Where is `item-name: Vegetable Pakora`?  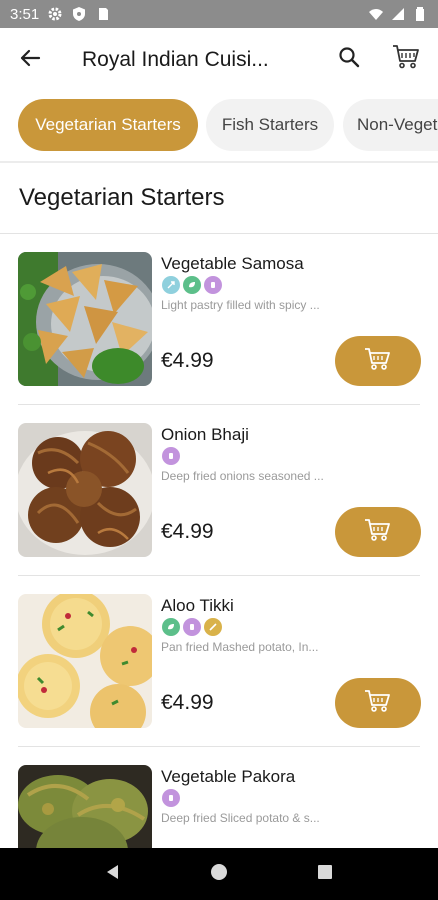
item-name: Vegetable Pakora is located at coordinates (228, 776).